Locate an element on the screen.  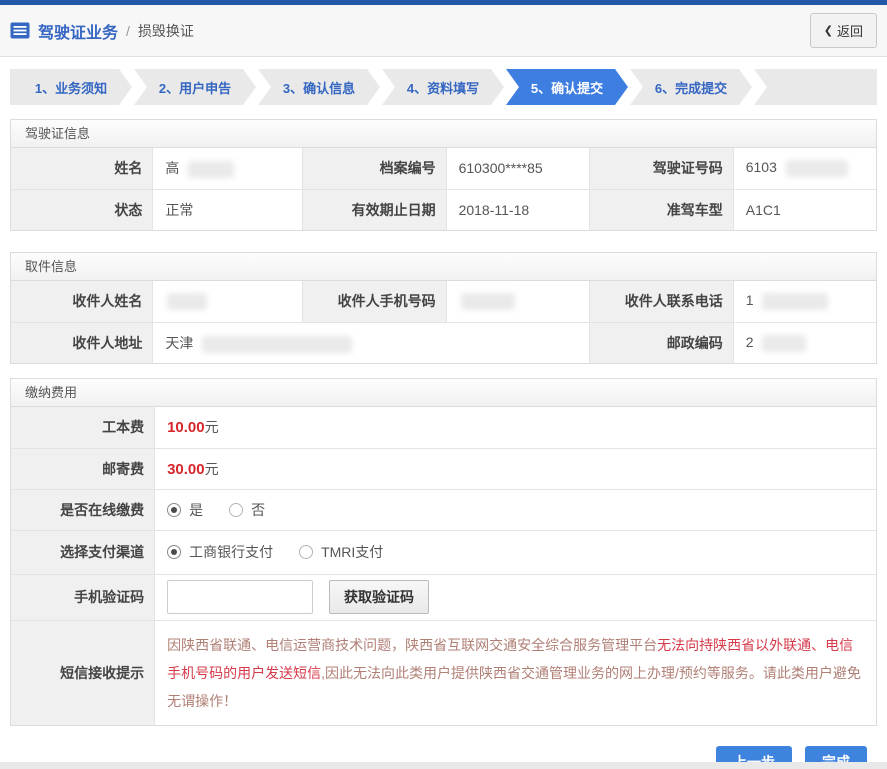
get-sms-code-button: 获取验证码 is located at coordinates (378, 597).